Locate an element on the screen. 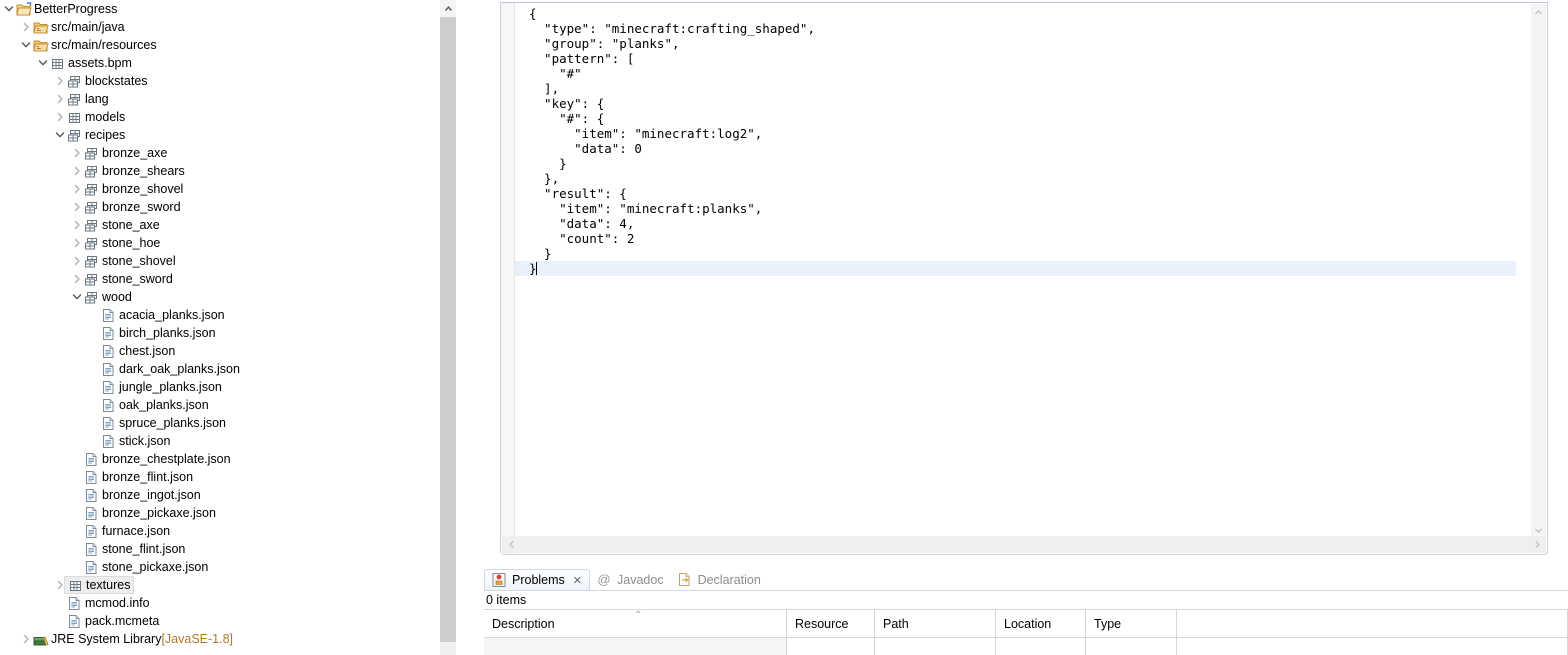 Image resolution: width=1568 pixels, height=655 pixels. tree-item-content: spruce_planks.json is located at coordinates (163, 423).